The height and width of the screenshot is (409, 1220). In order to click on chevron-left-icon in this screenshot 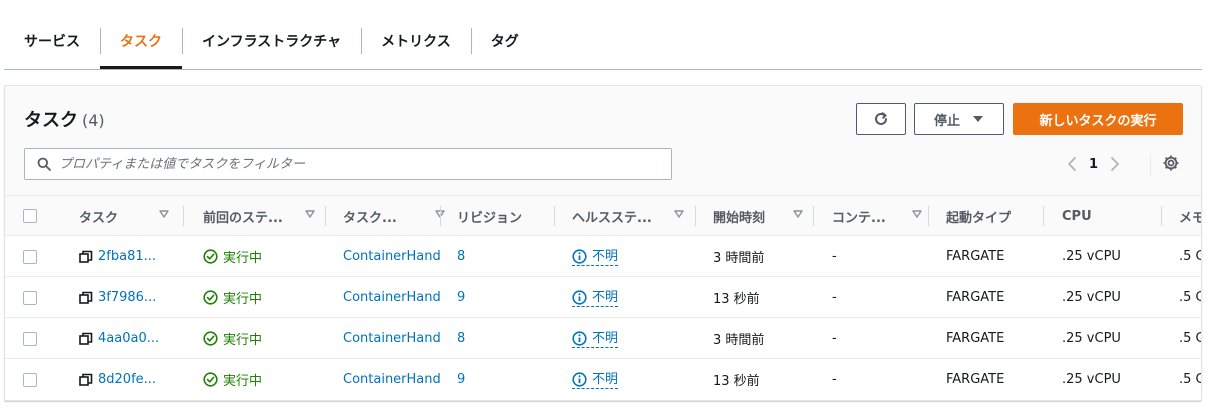, I will do `click(1072, 164)`.